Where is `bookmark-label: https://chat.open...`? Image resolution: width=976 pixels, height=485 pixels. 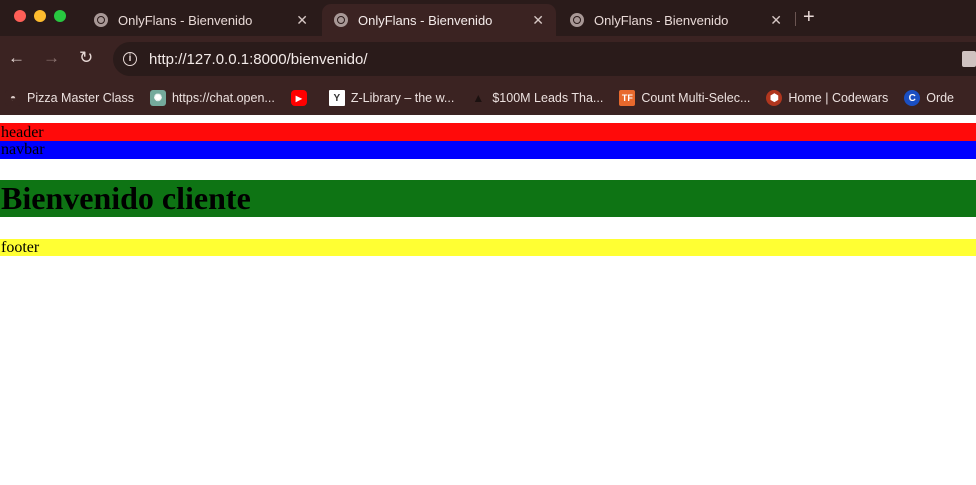 bookmark-label: https://chat.open... is located at coordinates (223, 98).